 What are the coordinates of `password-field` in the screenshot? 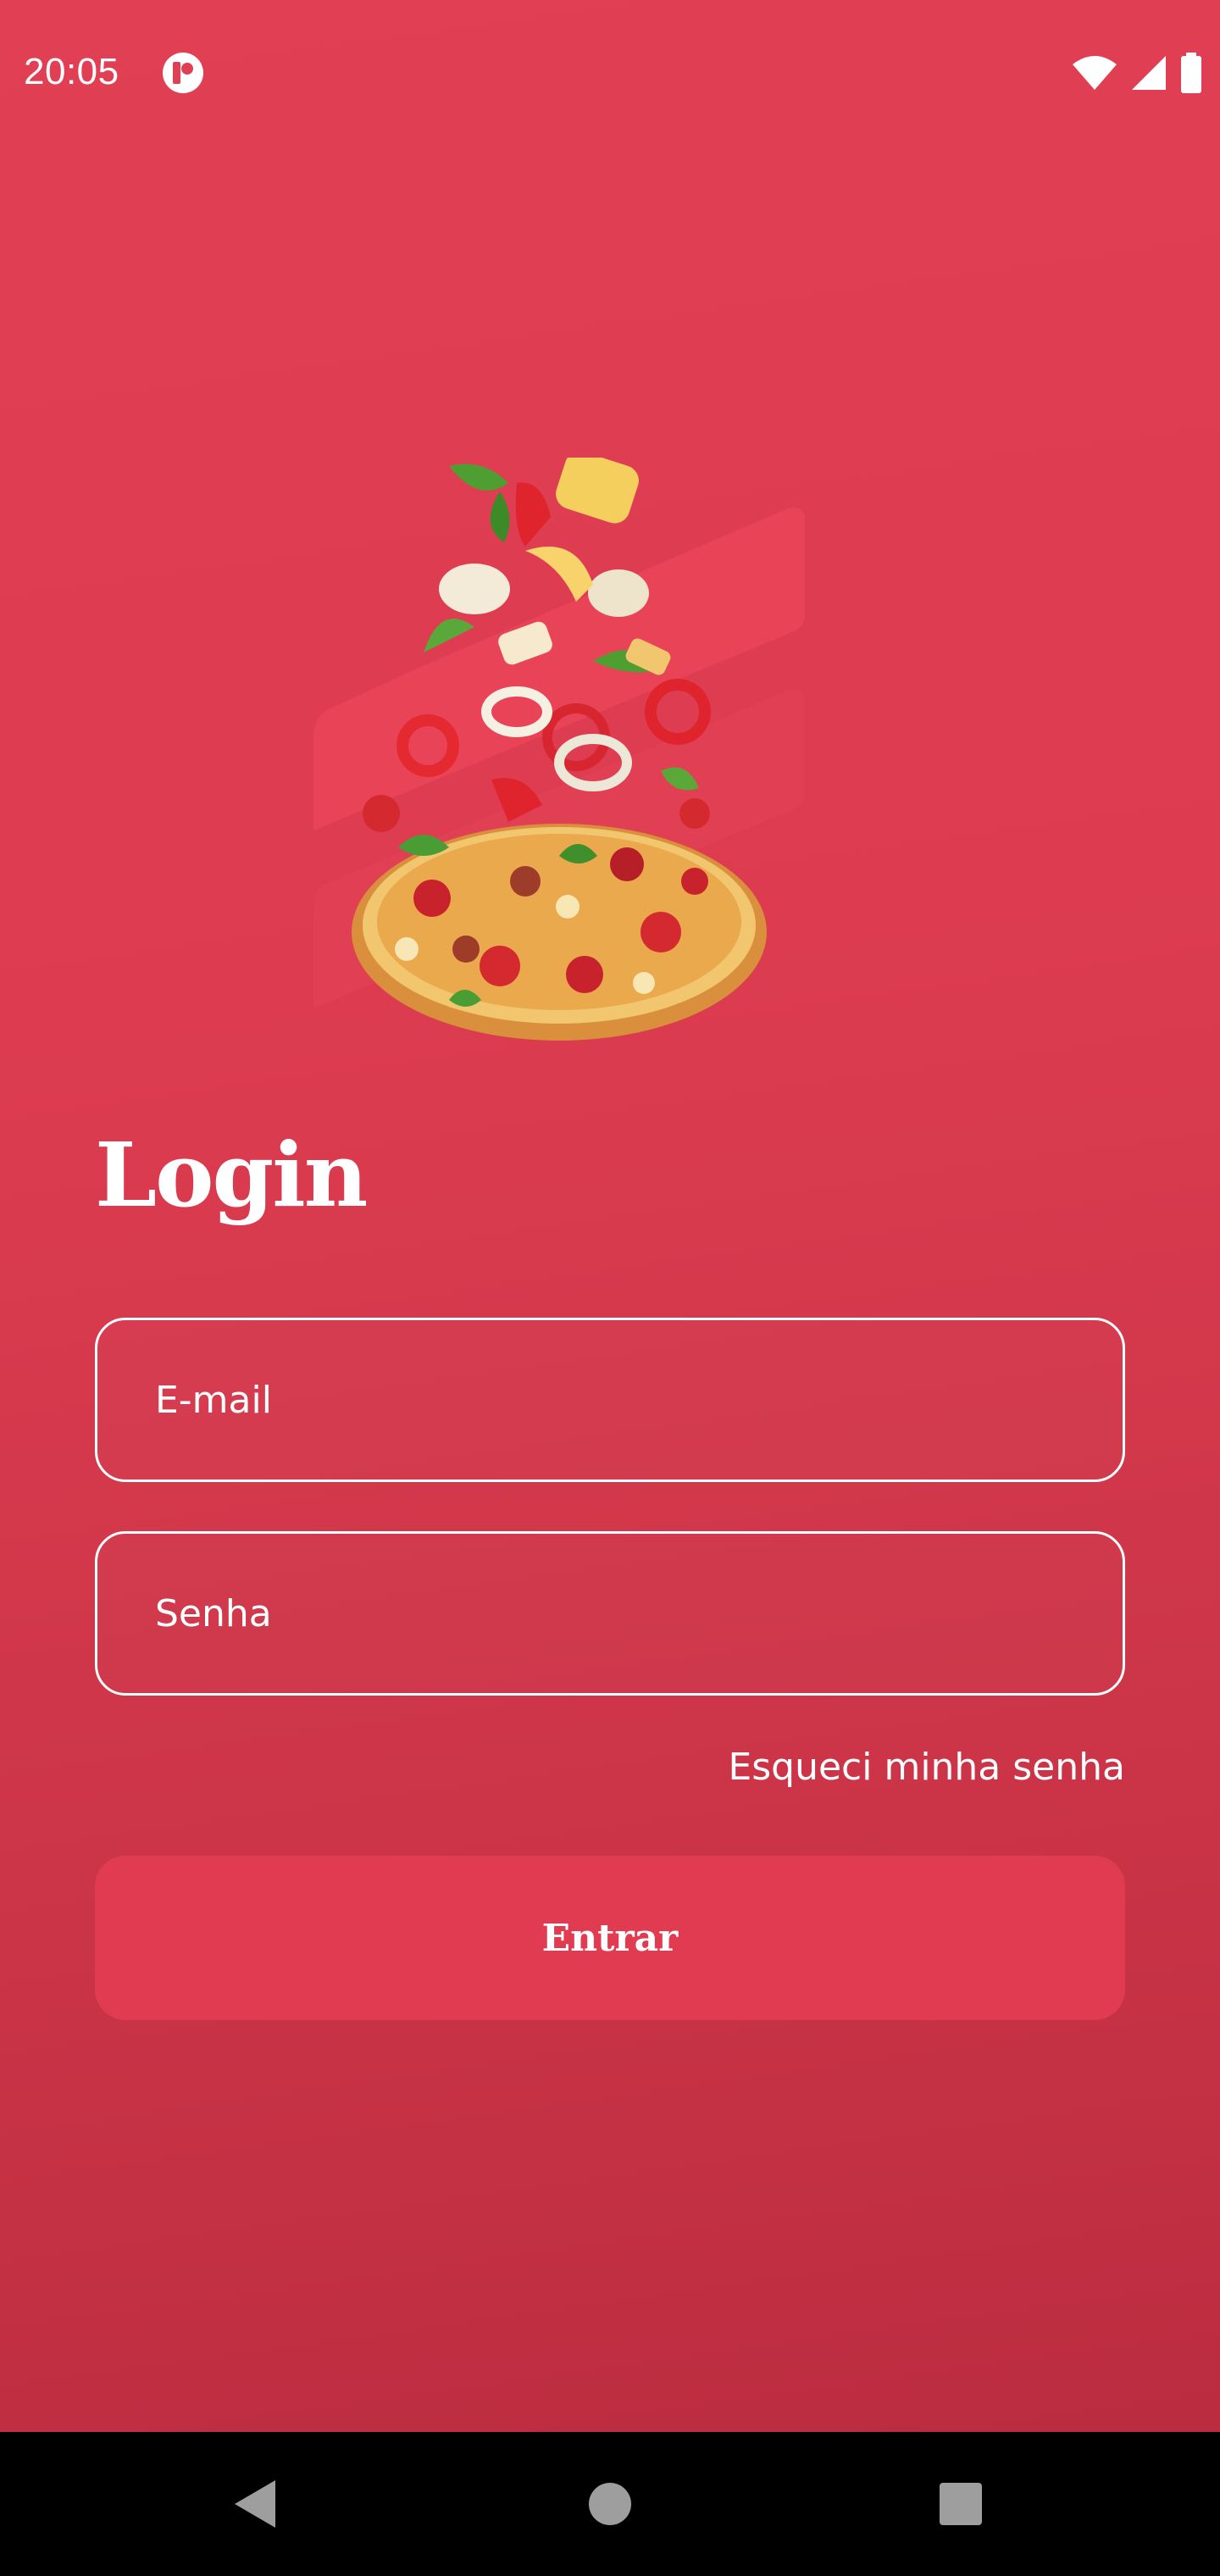 It's located at (610, 1613).